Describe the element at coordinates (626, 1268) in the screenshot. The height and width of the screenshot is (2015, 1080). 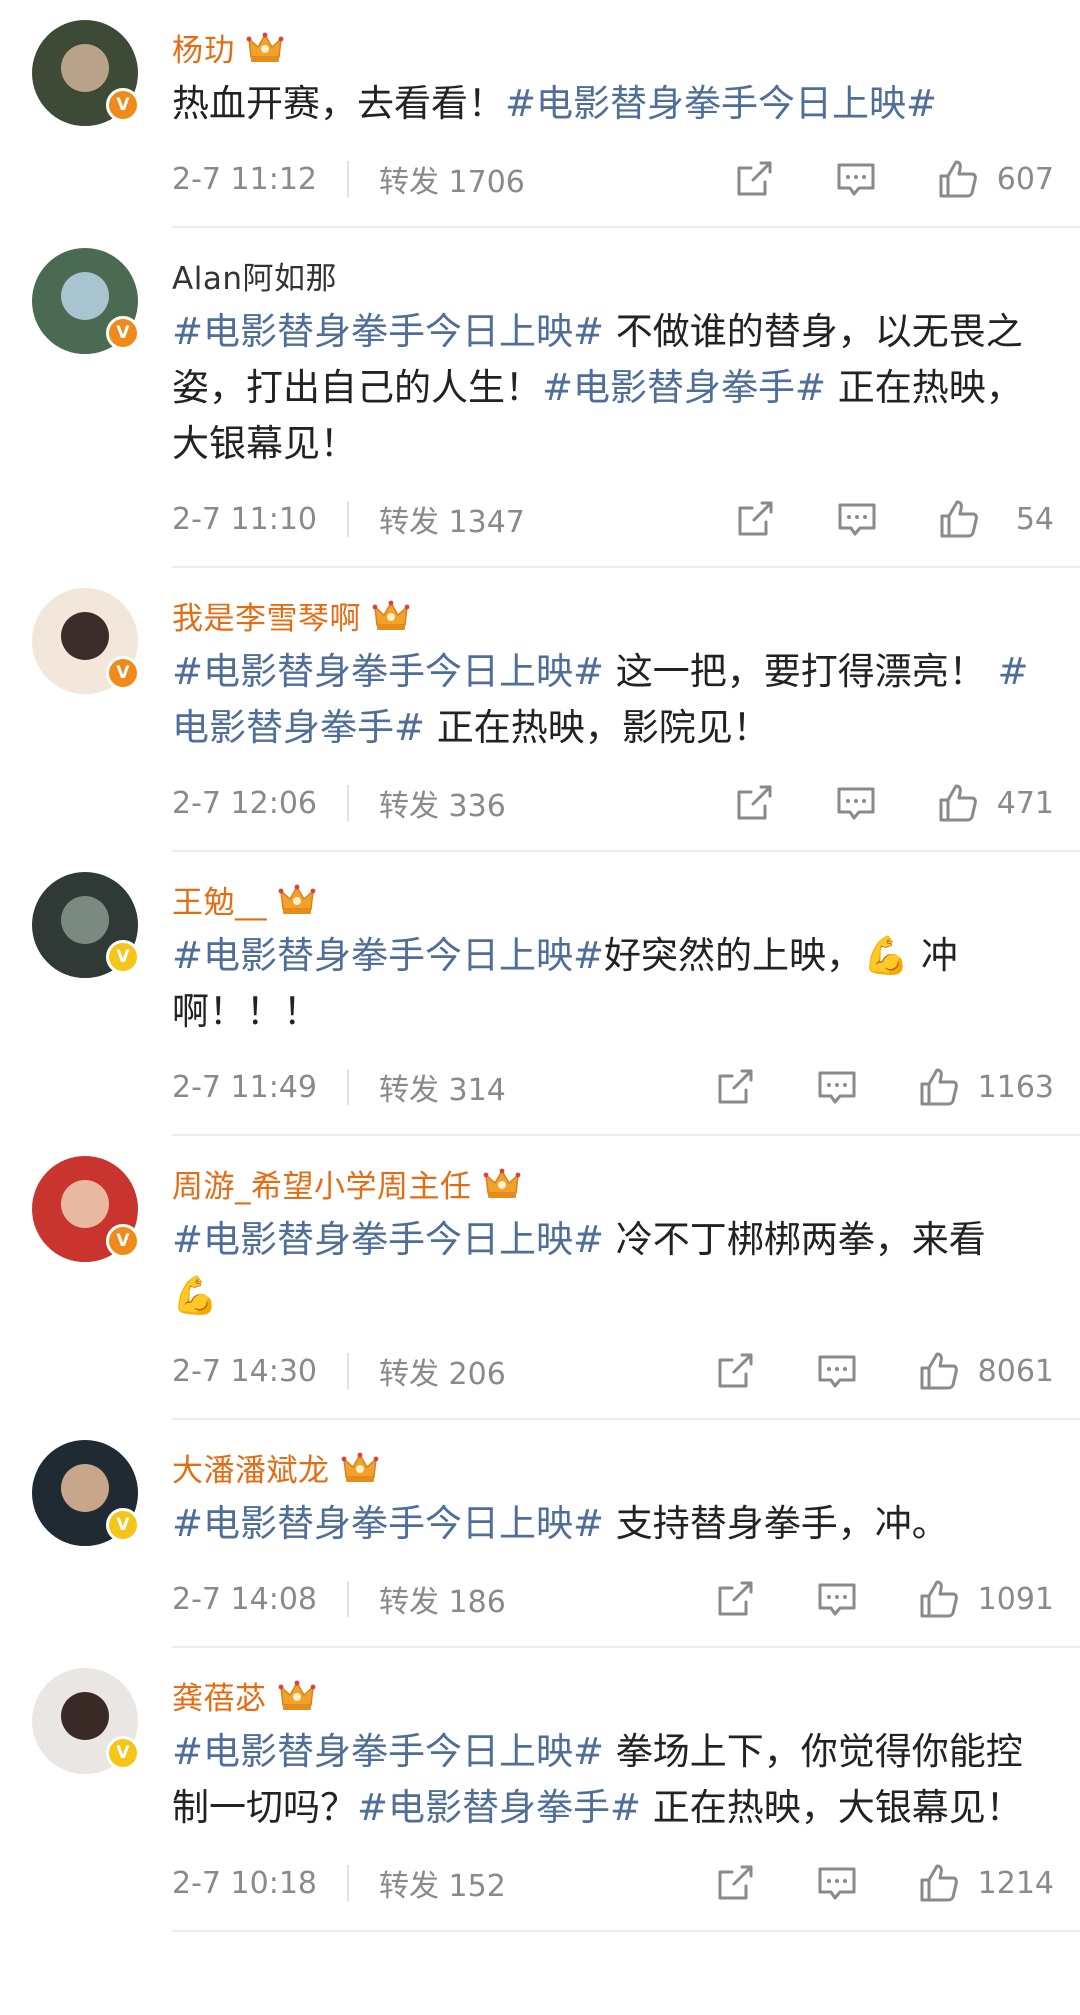
I see `post-content: #电影替身拳手今日上映# 冷不丁梆梆两拳，来看💪` at that location.